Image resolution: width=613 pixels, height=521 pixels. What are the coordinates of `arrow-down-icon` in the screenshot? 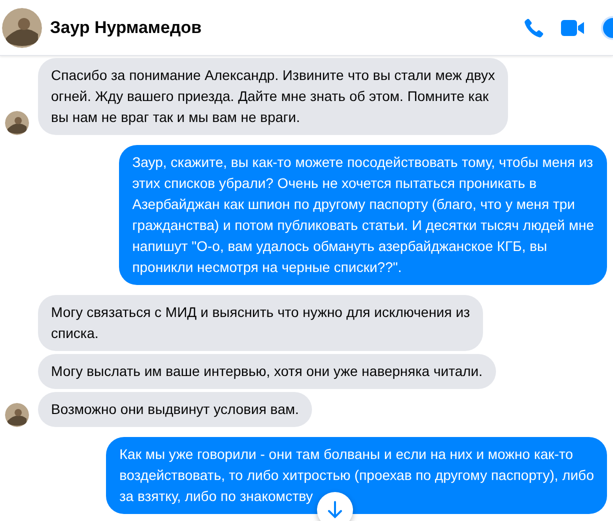 It's located at (334, 510).